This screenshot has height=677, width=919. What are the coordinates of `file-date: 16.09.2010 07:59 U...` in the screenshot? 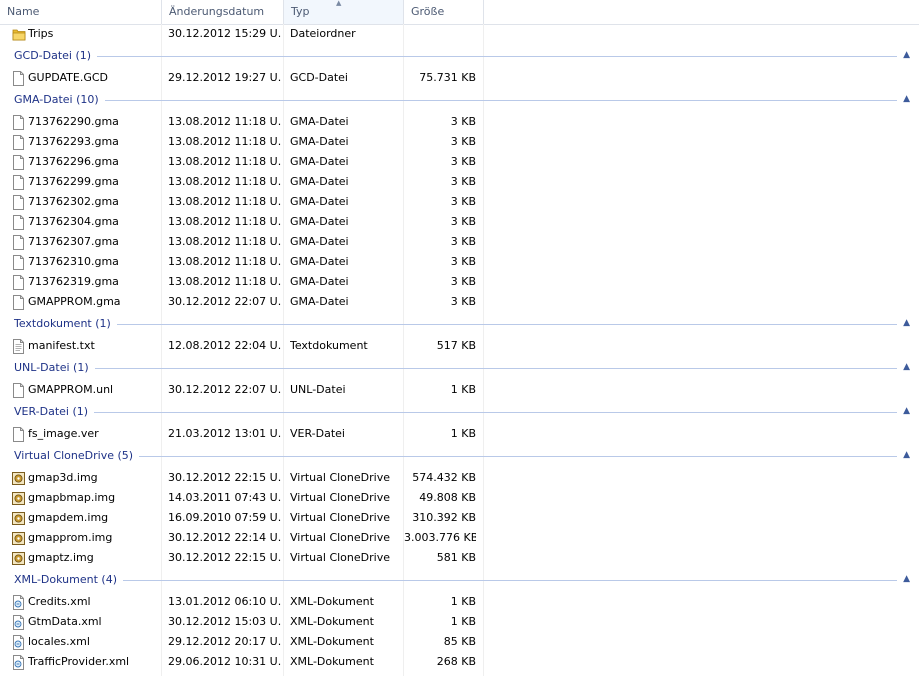 It's located at (225, 517).